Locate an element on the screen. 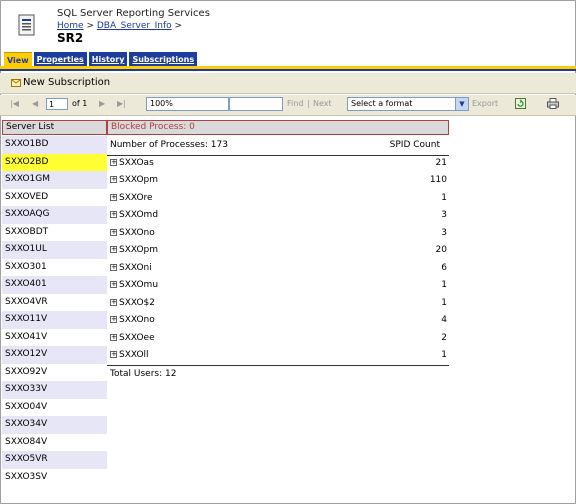 The image size is (576, 504). server-list-item: SXXO04V is located at coordinates (54, 408).